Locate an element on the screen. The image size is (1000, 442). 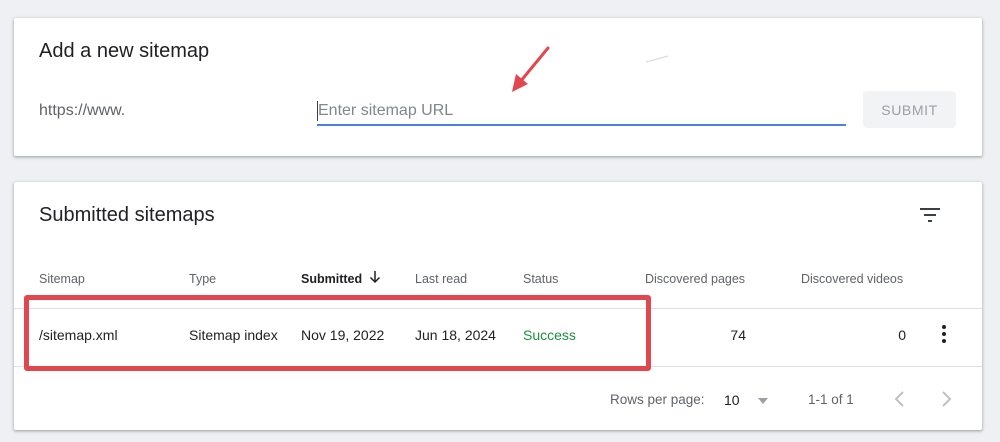
cell-sitemap: /sitemap.xml is located at coordinates (78, 335).